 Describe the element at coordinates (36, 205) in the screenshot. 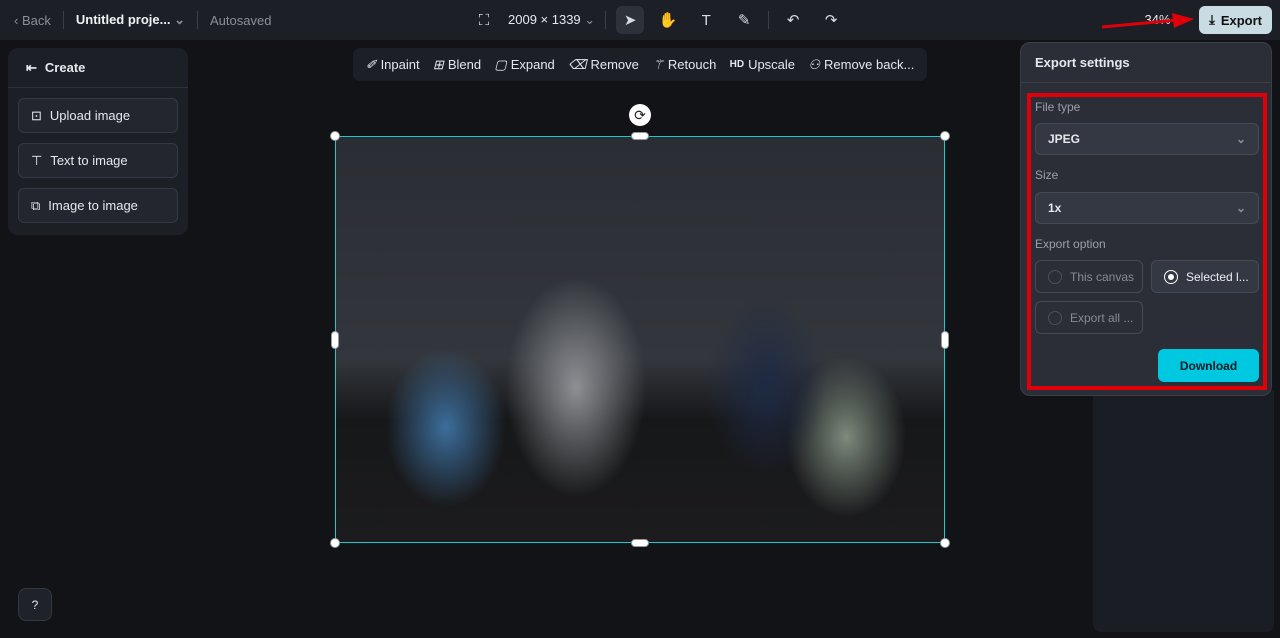

I see `image-to-image-icon: ⧉` at that location.